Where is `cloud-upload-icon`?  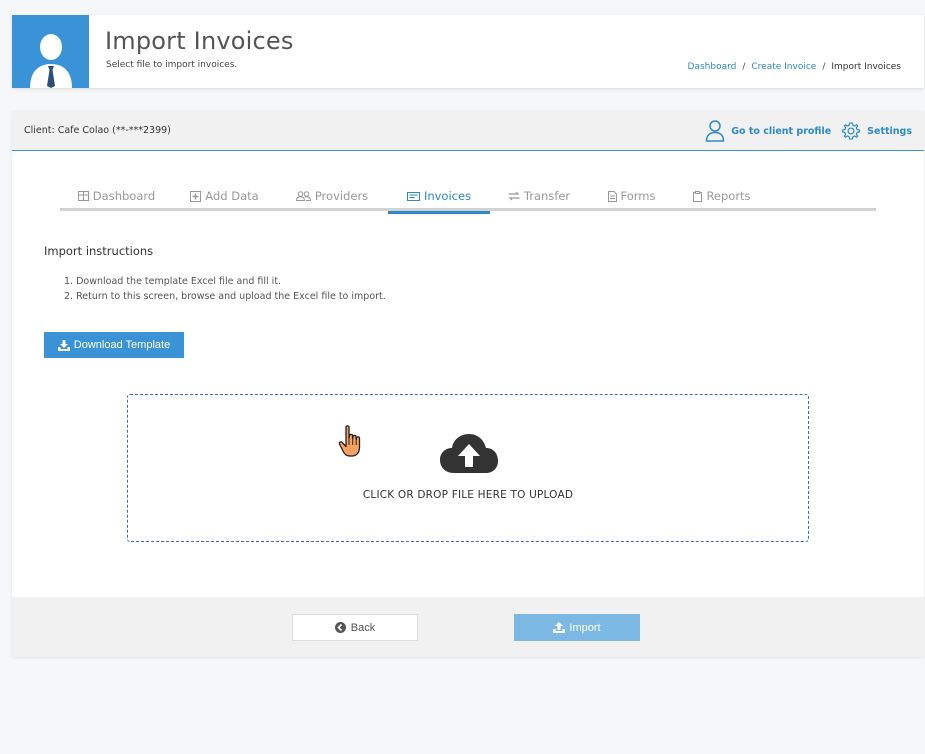
cloud-upload-icon is located at coordinates (469, 453).